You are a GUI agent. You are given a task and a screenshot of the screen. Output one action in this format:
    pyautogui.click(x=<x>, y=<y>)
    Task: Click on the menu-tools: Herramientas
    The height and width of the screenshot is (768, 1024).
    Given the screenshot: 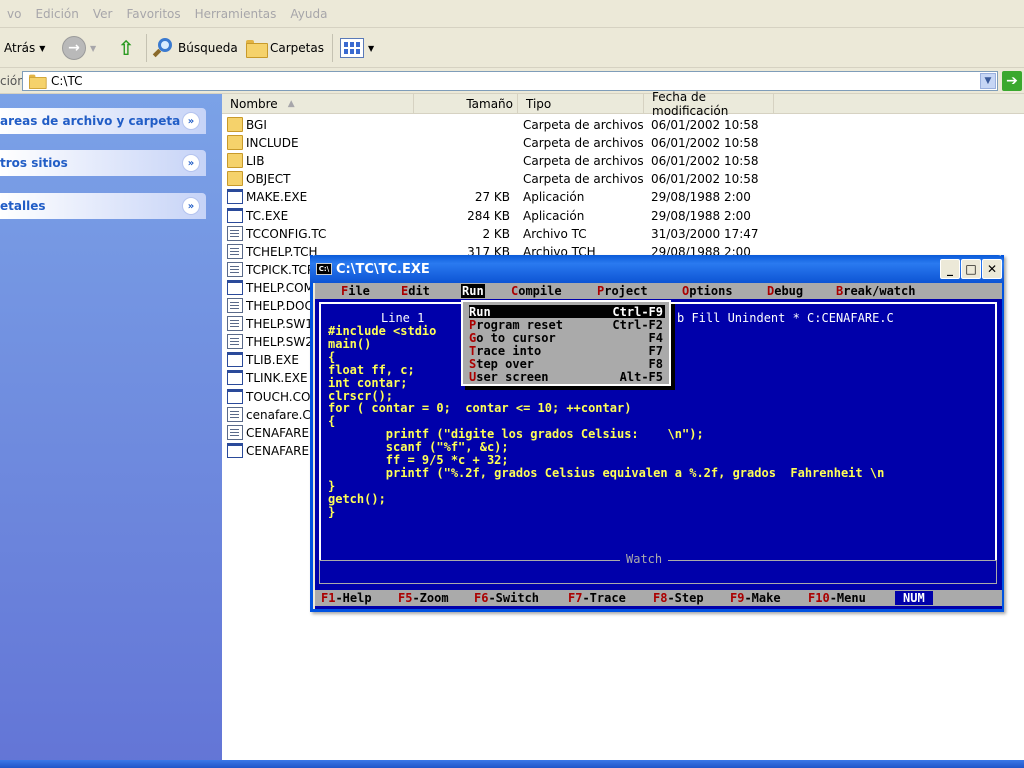 What is the action you would take?
    pyautogui.click(x=236, y=14)
    